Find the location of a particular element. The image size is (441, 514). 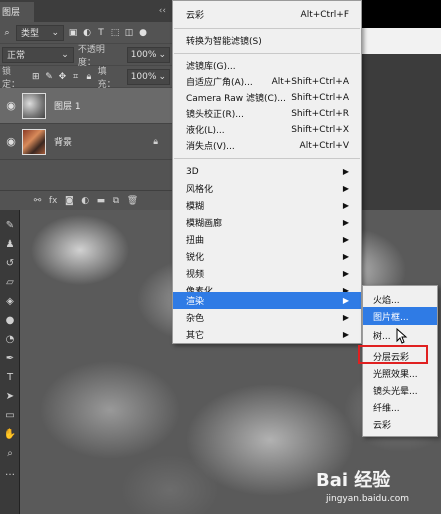

menu-item-shortcut: Alt+Shift+Ctrl+A is located at coordinates (310, 81).